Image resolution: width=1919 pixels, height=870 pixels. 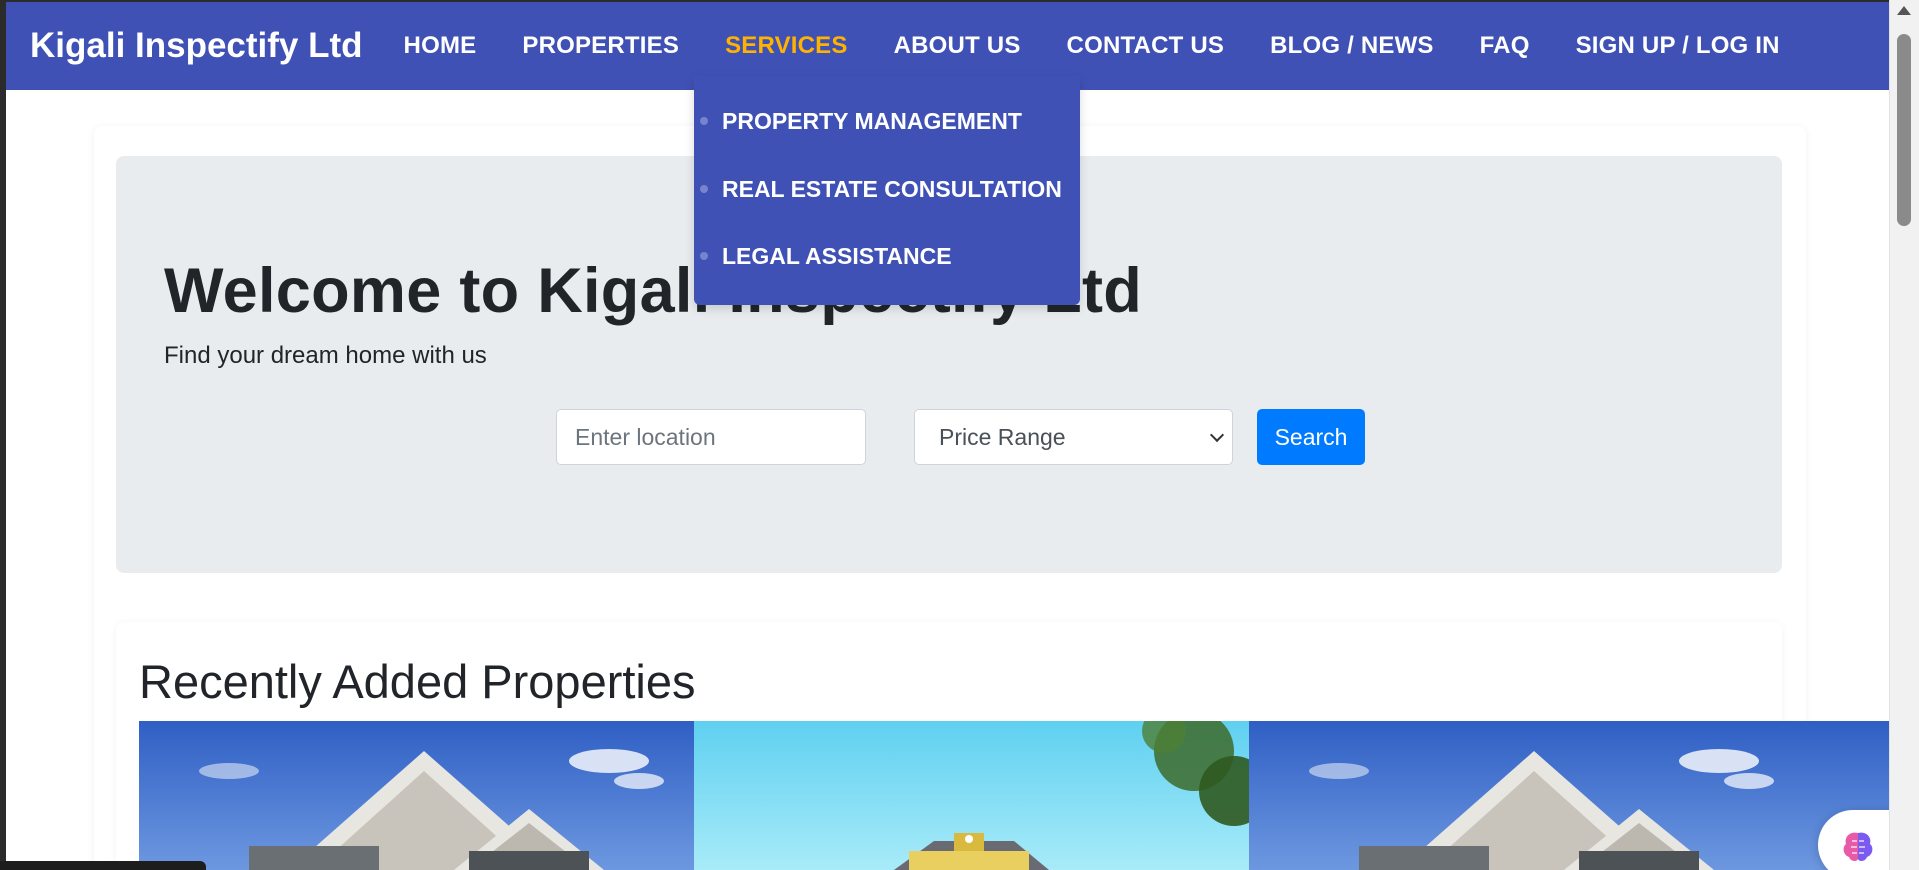 I want to click on assistant-button, so click(x=1858, y=840).